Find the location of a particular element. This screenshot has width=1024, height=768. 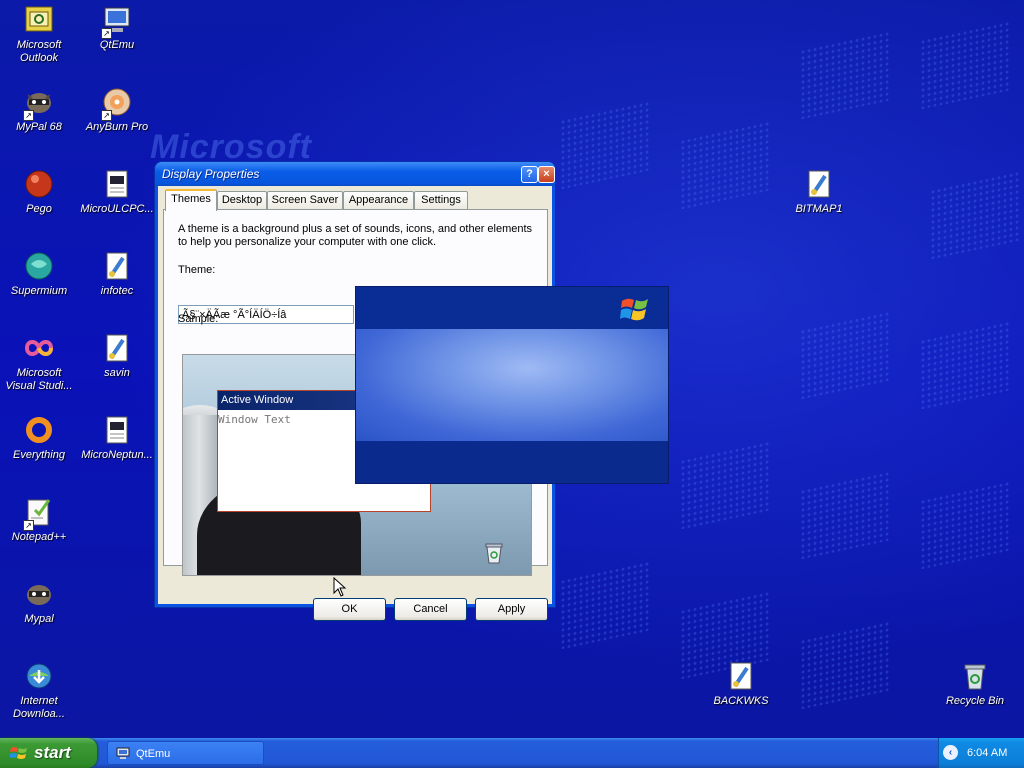

splash-glow is located at coordinates (512, 385).